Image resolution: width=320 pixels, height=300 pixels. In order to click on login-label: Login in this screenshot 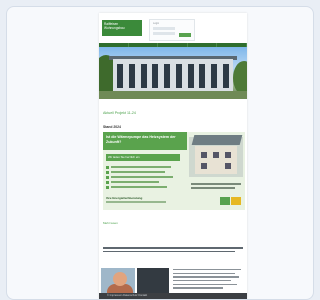, I will do `click(156, 23)`.